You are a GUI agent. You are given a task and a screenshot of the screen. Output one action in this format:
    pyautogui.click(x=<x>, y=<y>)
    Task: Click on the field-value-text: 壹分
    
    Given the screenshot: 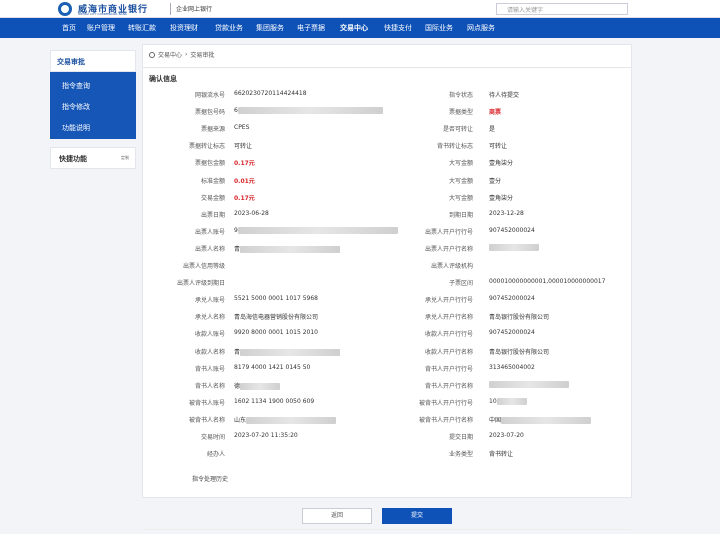 What is the action you would take?
    pyautogui.click(x=495, y=181)
    